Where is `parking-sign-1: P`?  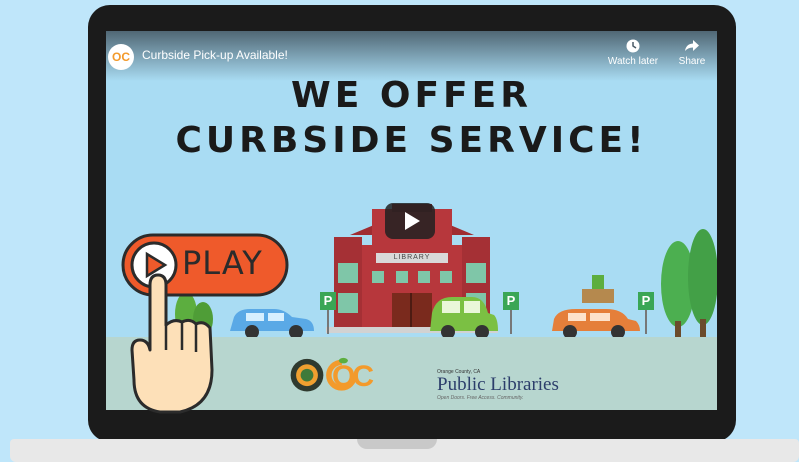
parking-sign-1: P is located at coordinates (328, 300).